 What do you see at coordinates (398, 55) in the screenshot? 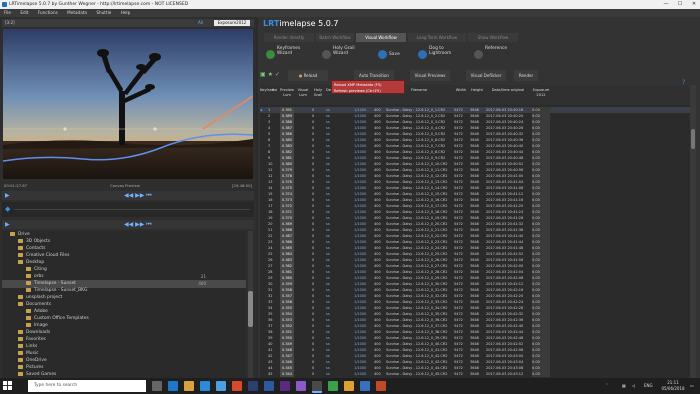
I see `save-button: Save` at bounding box center [398, 55].